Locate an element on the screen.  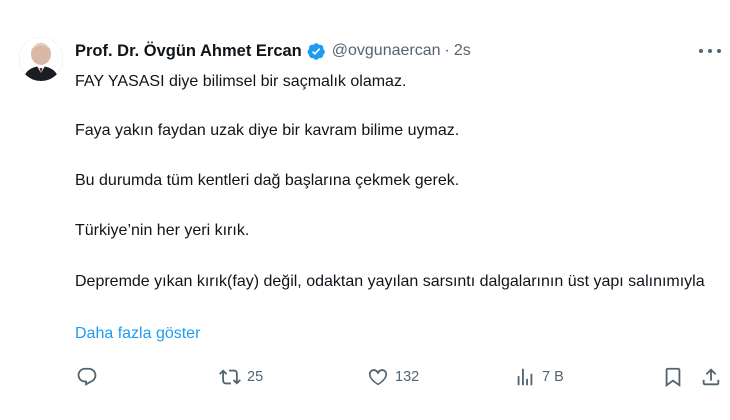
retweet-count: 25 is located at coordinates (255, 377).